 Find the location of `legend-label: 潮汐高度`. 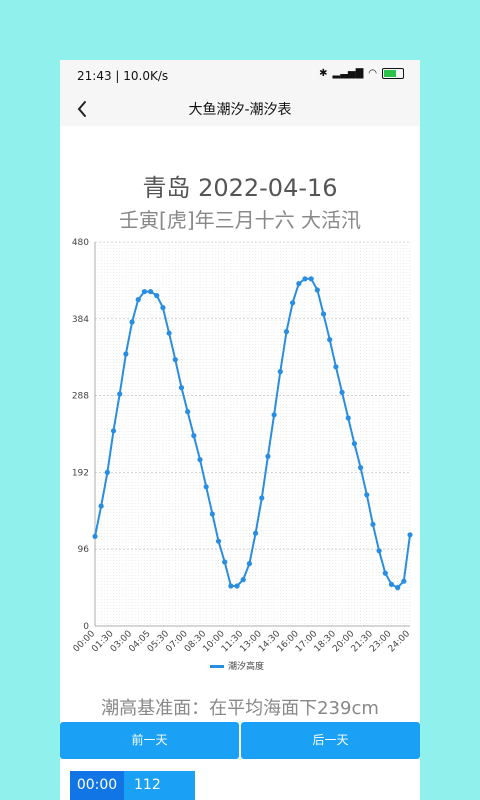

legend-label: 潮汐高度 is located at coordinates (246, 666).